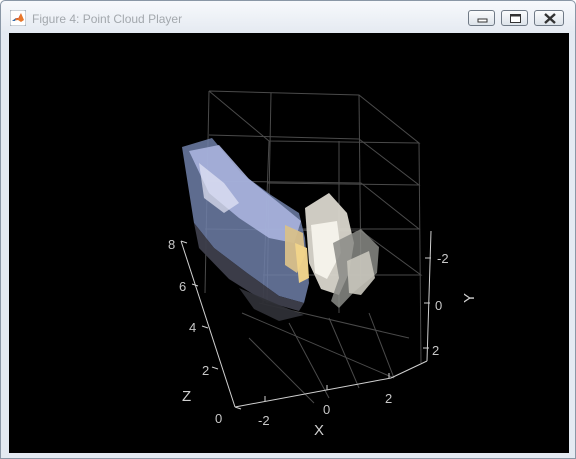  What do you see at coordinates (264, 420) in the screenshot?
I see `x-tick-label: -2` at bounding box center [264, 420].